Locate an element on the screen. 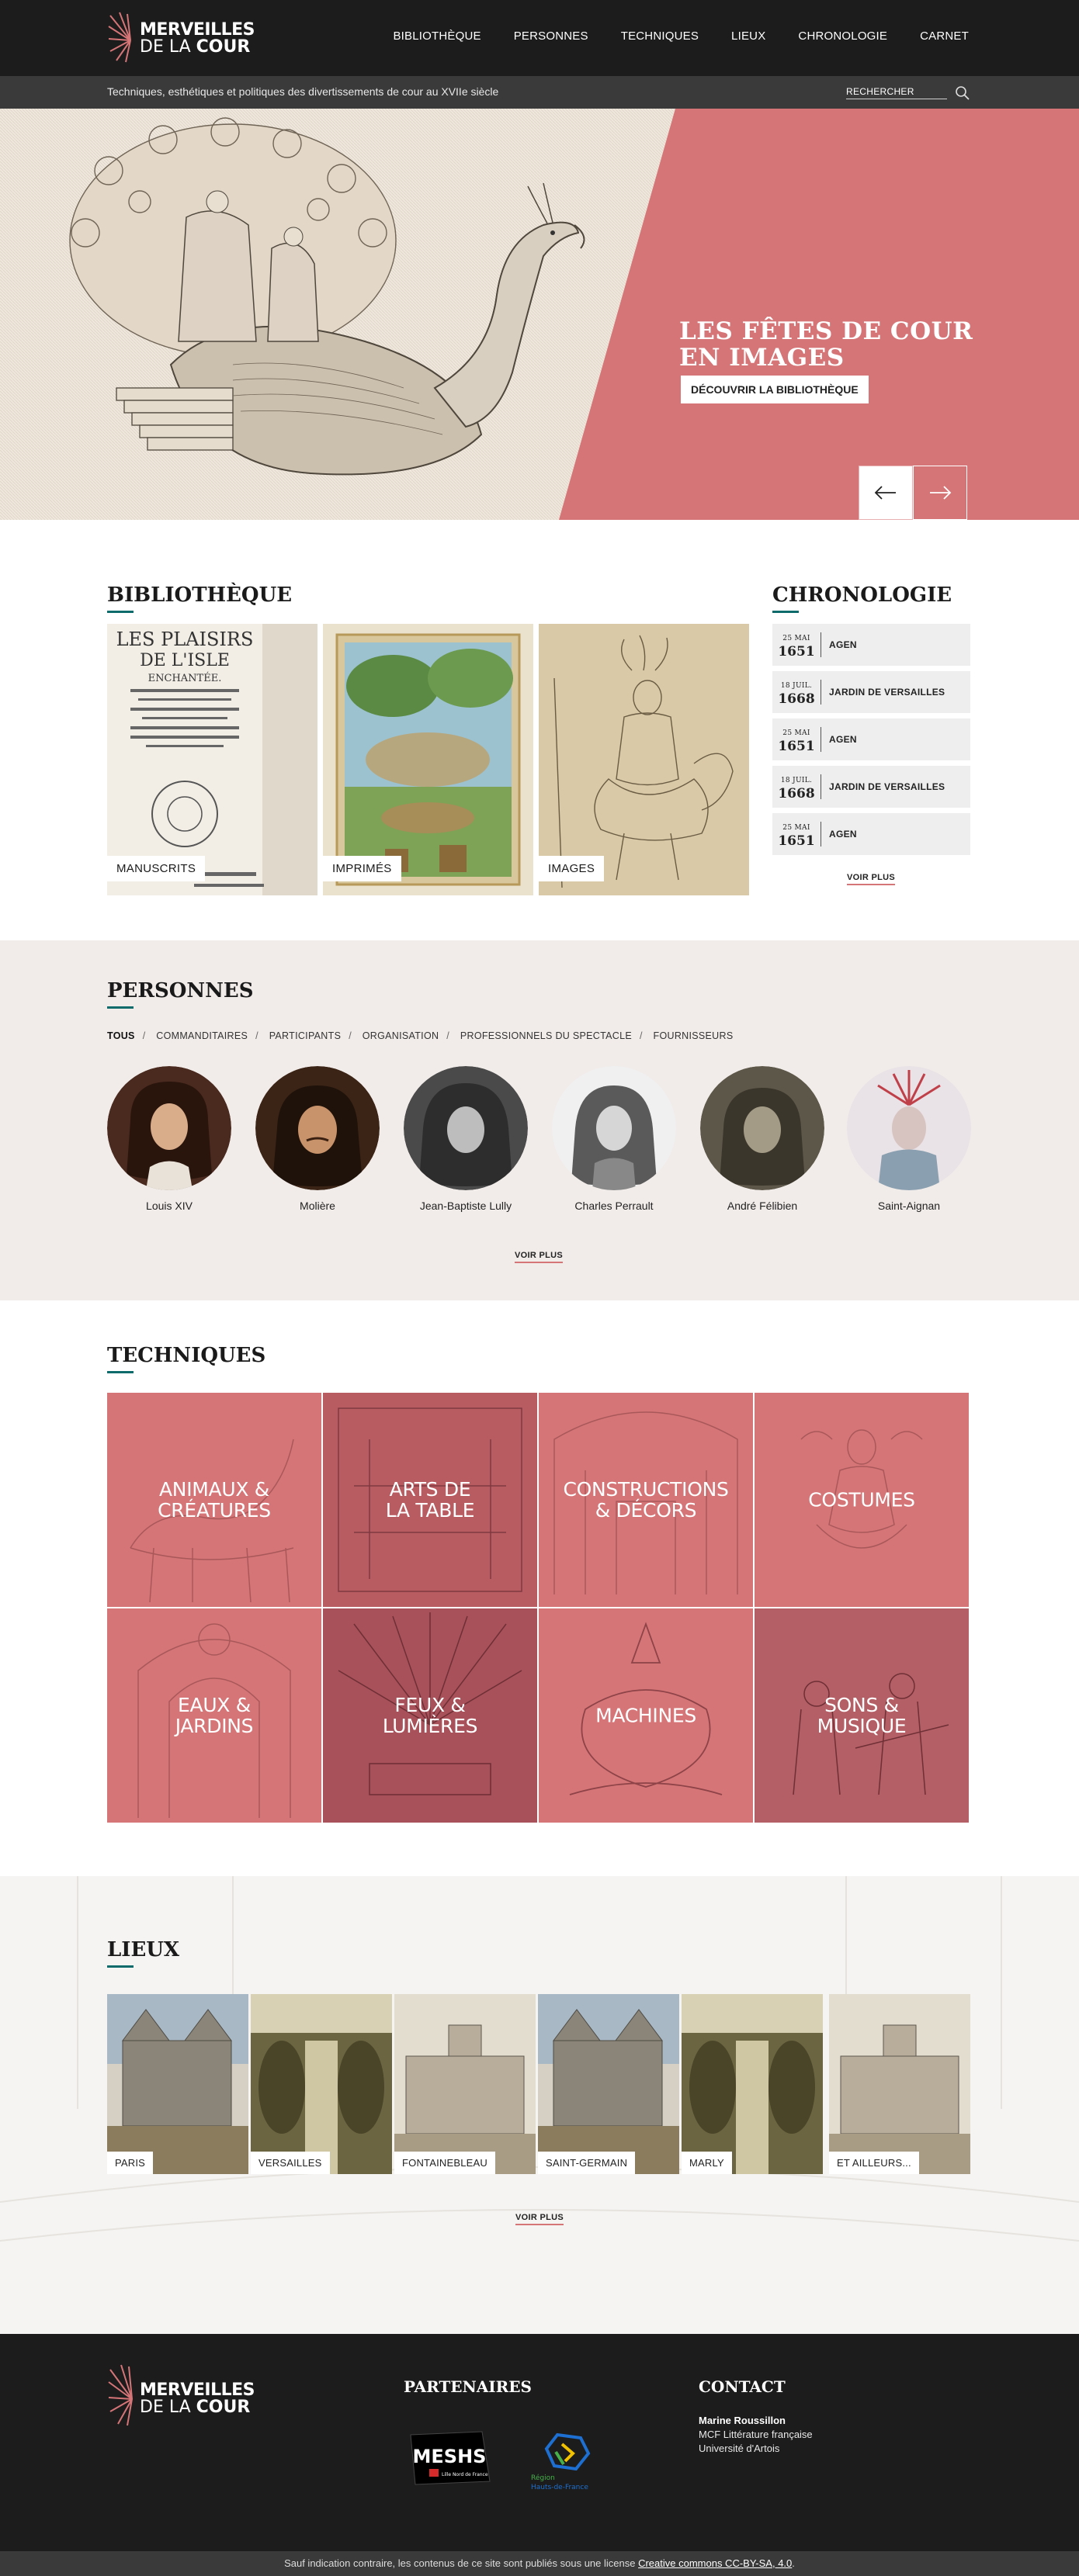  chrono-year: 1651 is located at coordinates (796, 746).